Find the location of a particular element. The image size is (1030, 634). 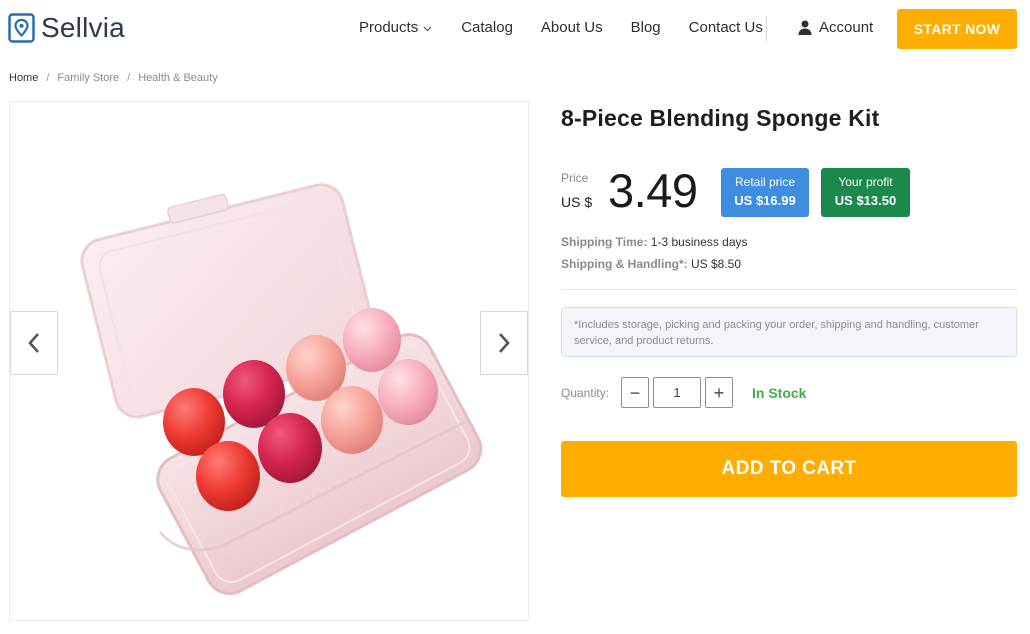

retail-price-label: Retail price is located at coordinates (765, 182).